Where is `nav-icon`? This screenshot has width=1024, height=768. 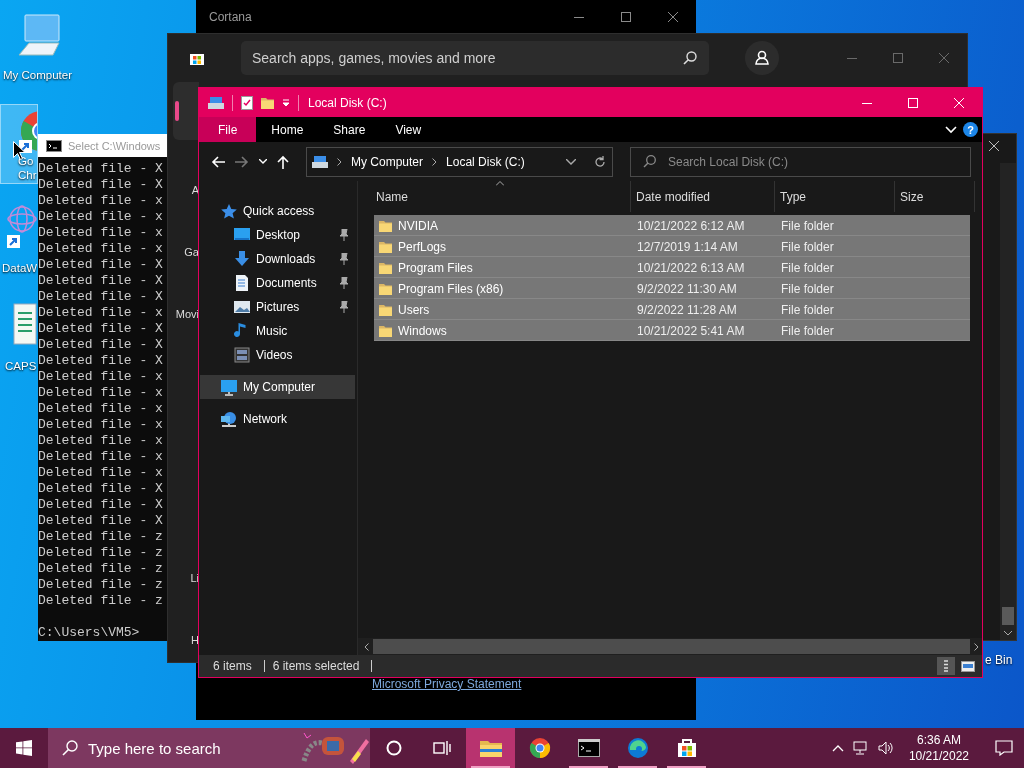
nav-icon is located at coordinates (229, 419).